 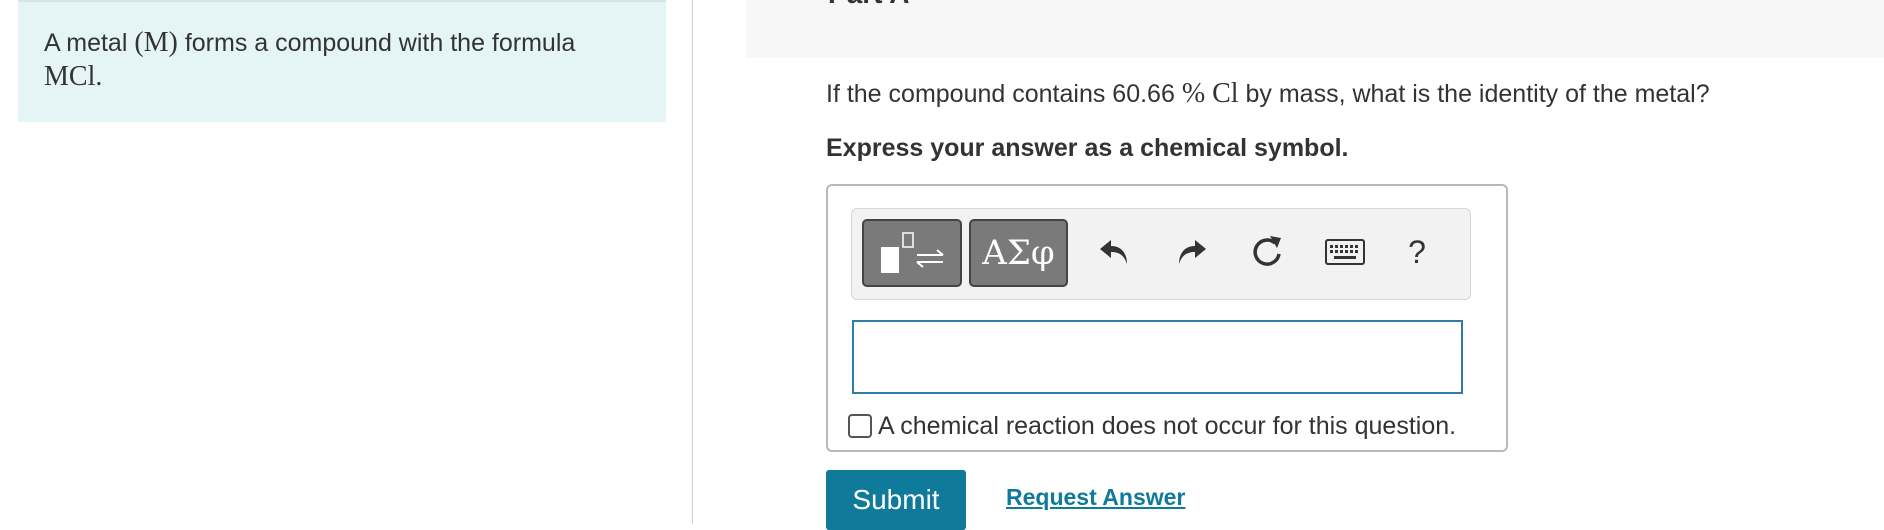 I want to click on templates-button, so click(x=912, y=253).